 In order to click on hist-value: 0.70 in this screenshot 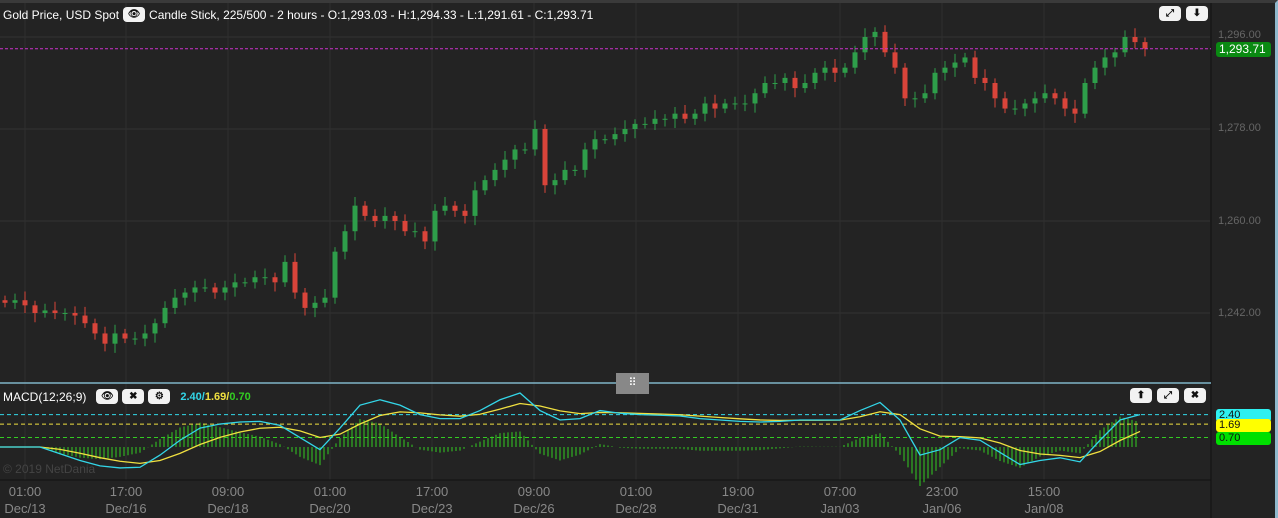, I will do `click(240, 396)`.